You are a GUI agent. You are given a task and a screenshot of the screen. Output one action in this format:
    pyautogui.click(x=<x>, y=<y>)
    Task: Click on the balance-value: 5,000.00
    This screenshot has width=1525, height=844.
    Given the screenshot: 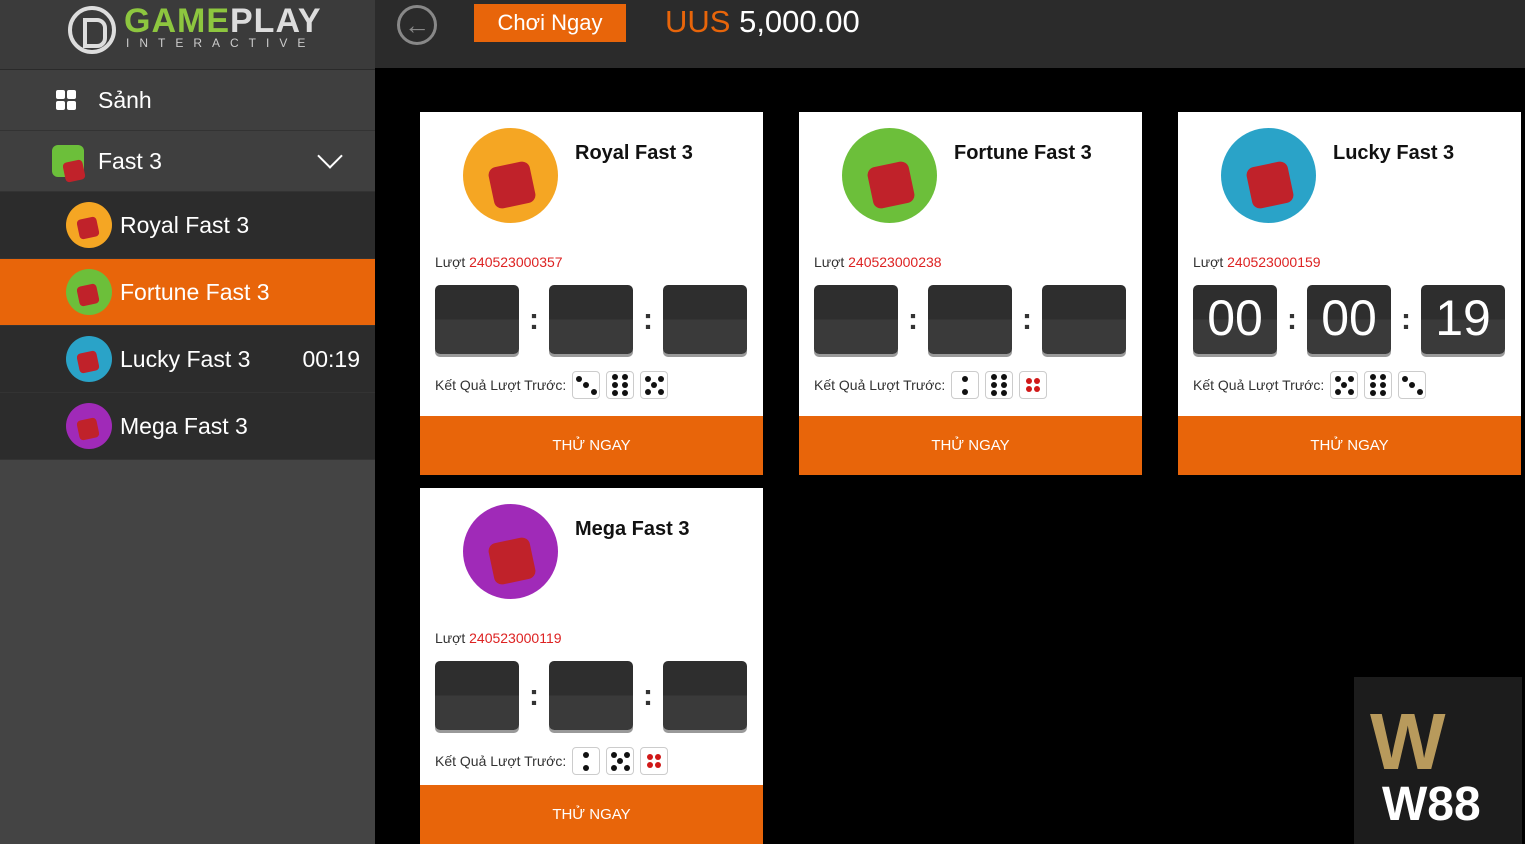 What is the action you would take?
    pyautogui.click(x=799, y=21)
    